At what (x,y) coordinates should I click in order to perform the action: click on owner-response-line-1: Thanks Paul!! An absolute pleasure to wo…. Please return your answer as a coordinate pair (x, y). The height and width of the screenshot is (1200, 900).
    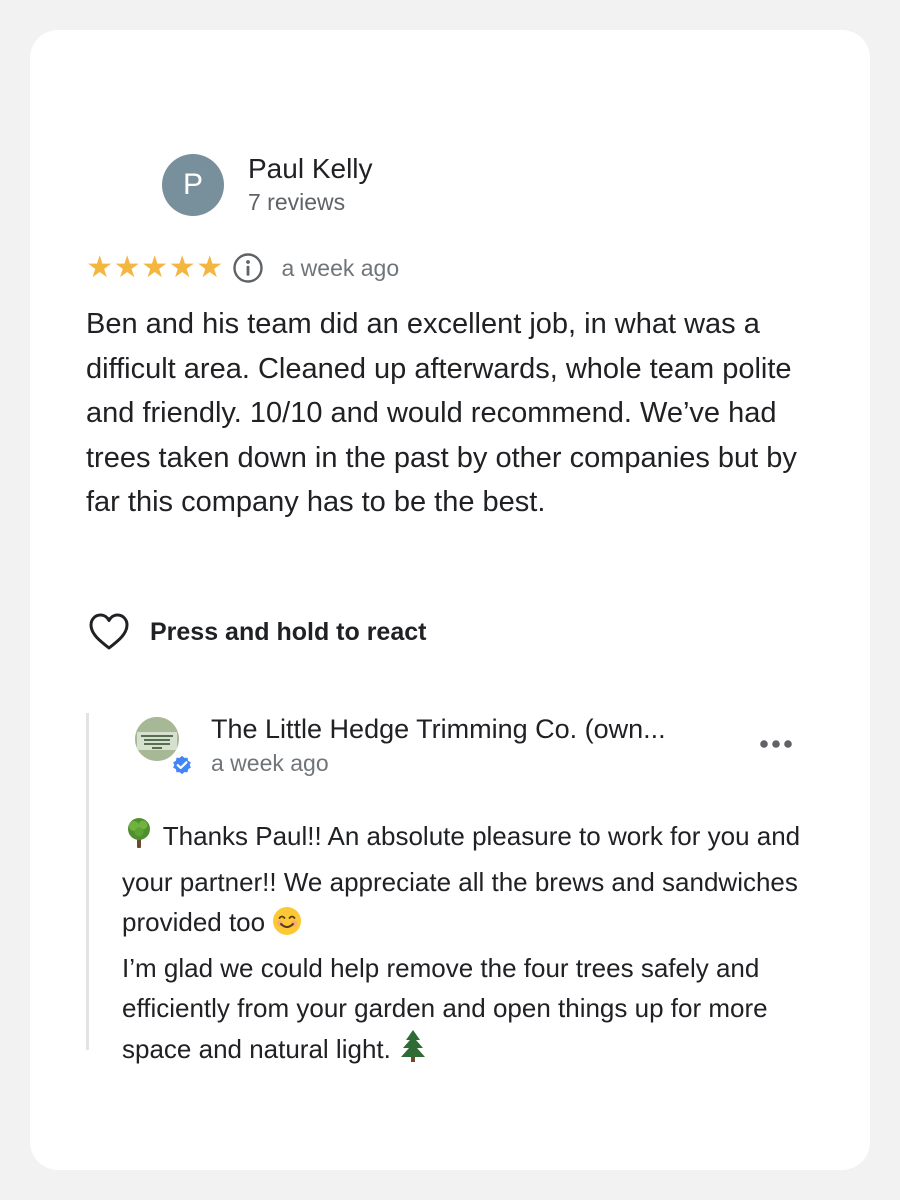
    Looking at the image, I should click on (461, 879).